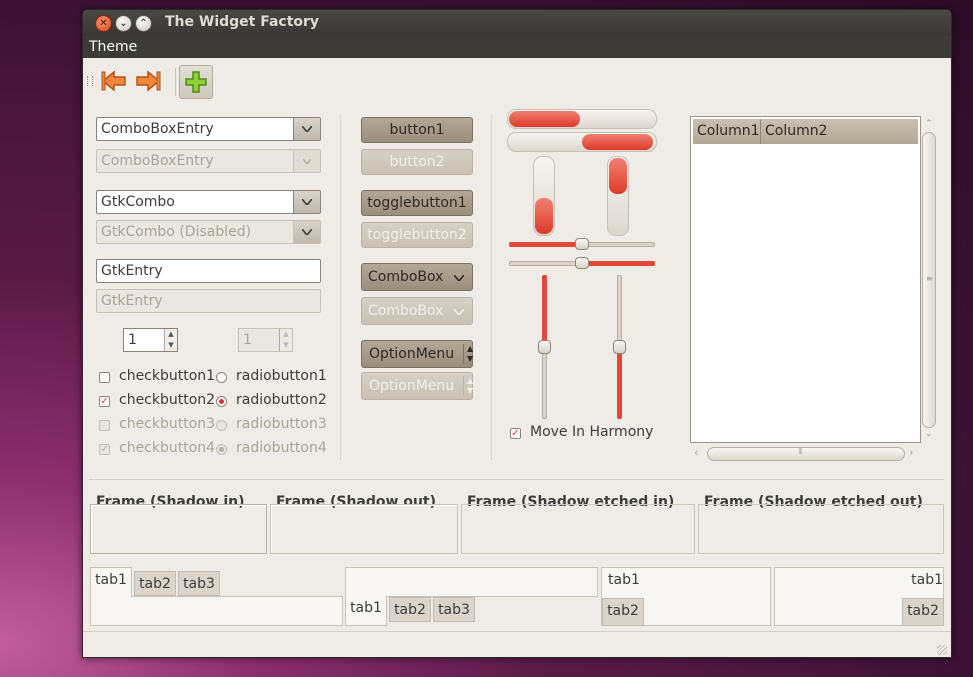 Image resolution: width=973 pixels, height=677 pixels. What do you see at coordinates (619, 383) in the screenshot?
I see `vscale-2-fill` at bounding box center [619, 383].